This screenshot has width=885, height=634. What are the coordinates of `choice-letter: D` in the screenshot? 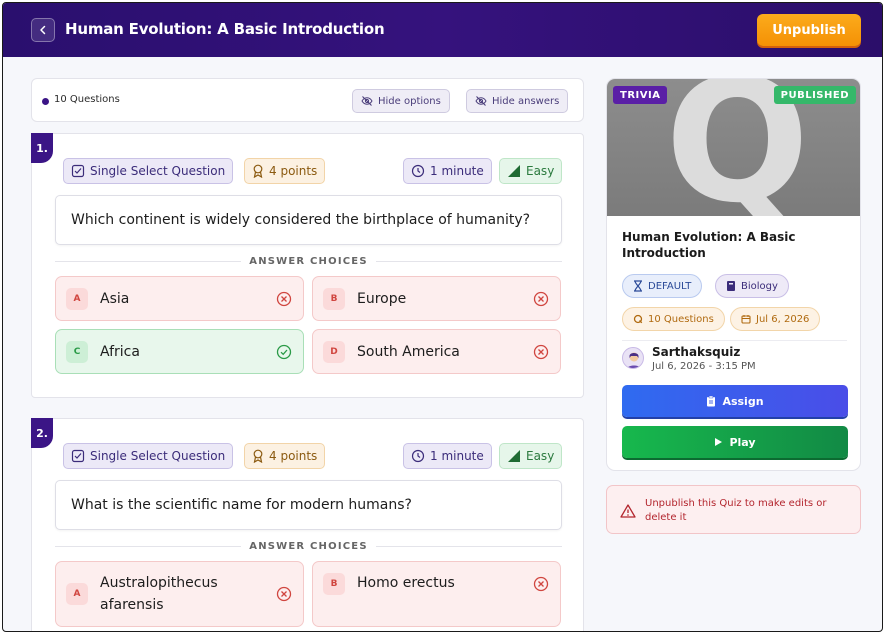 It's located at (334, 351).